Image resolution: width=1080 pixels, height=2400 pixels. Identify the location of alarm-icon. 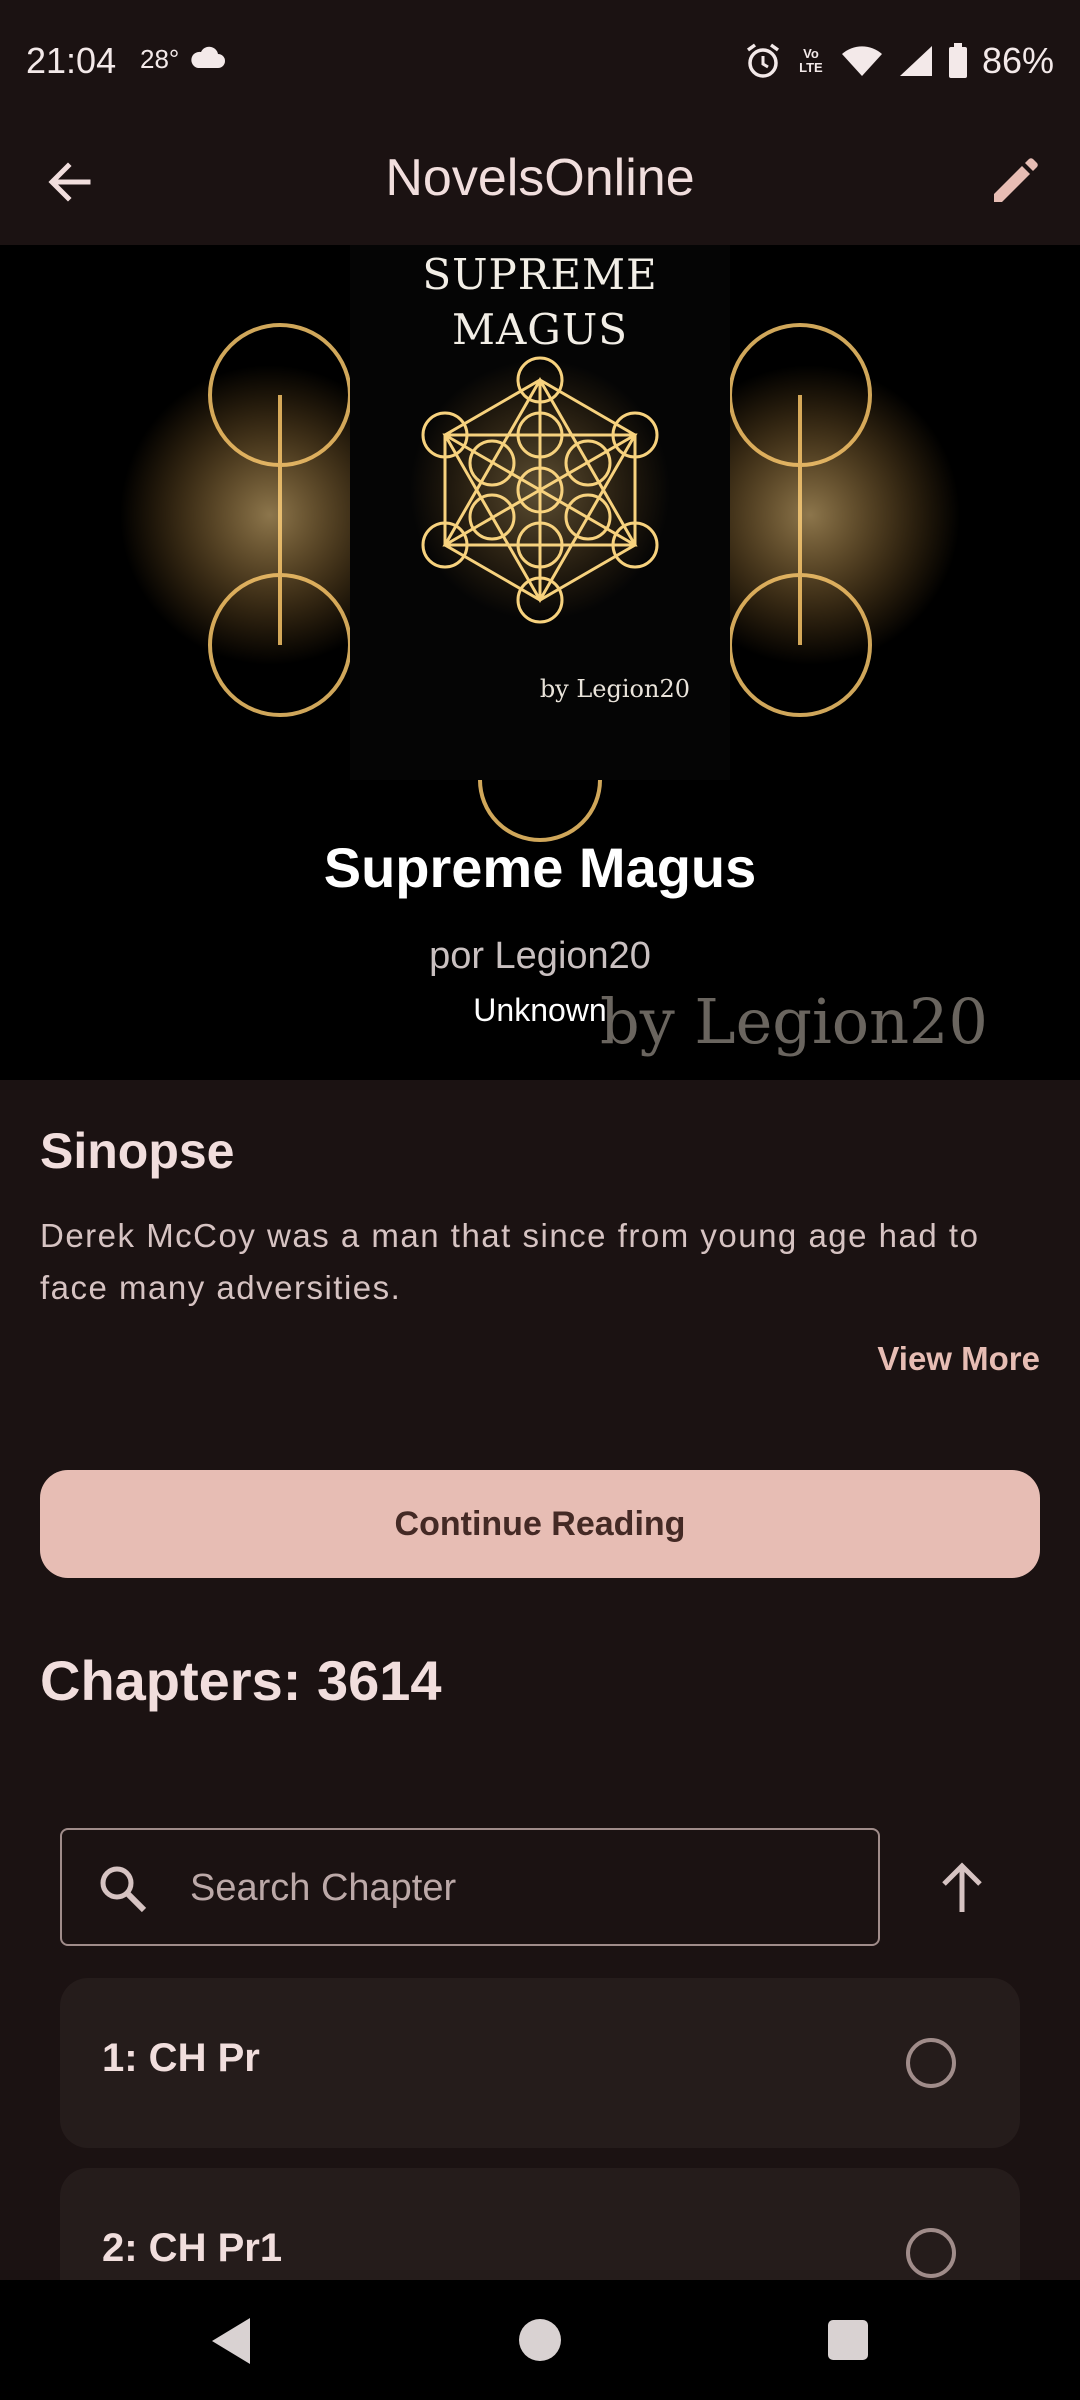
(762, 60).